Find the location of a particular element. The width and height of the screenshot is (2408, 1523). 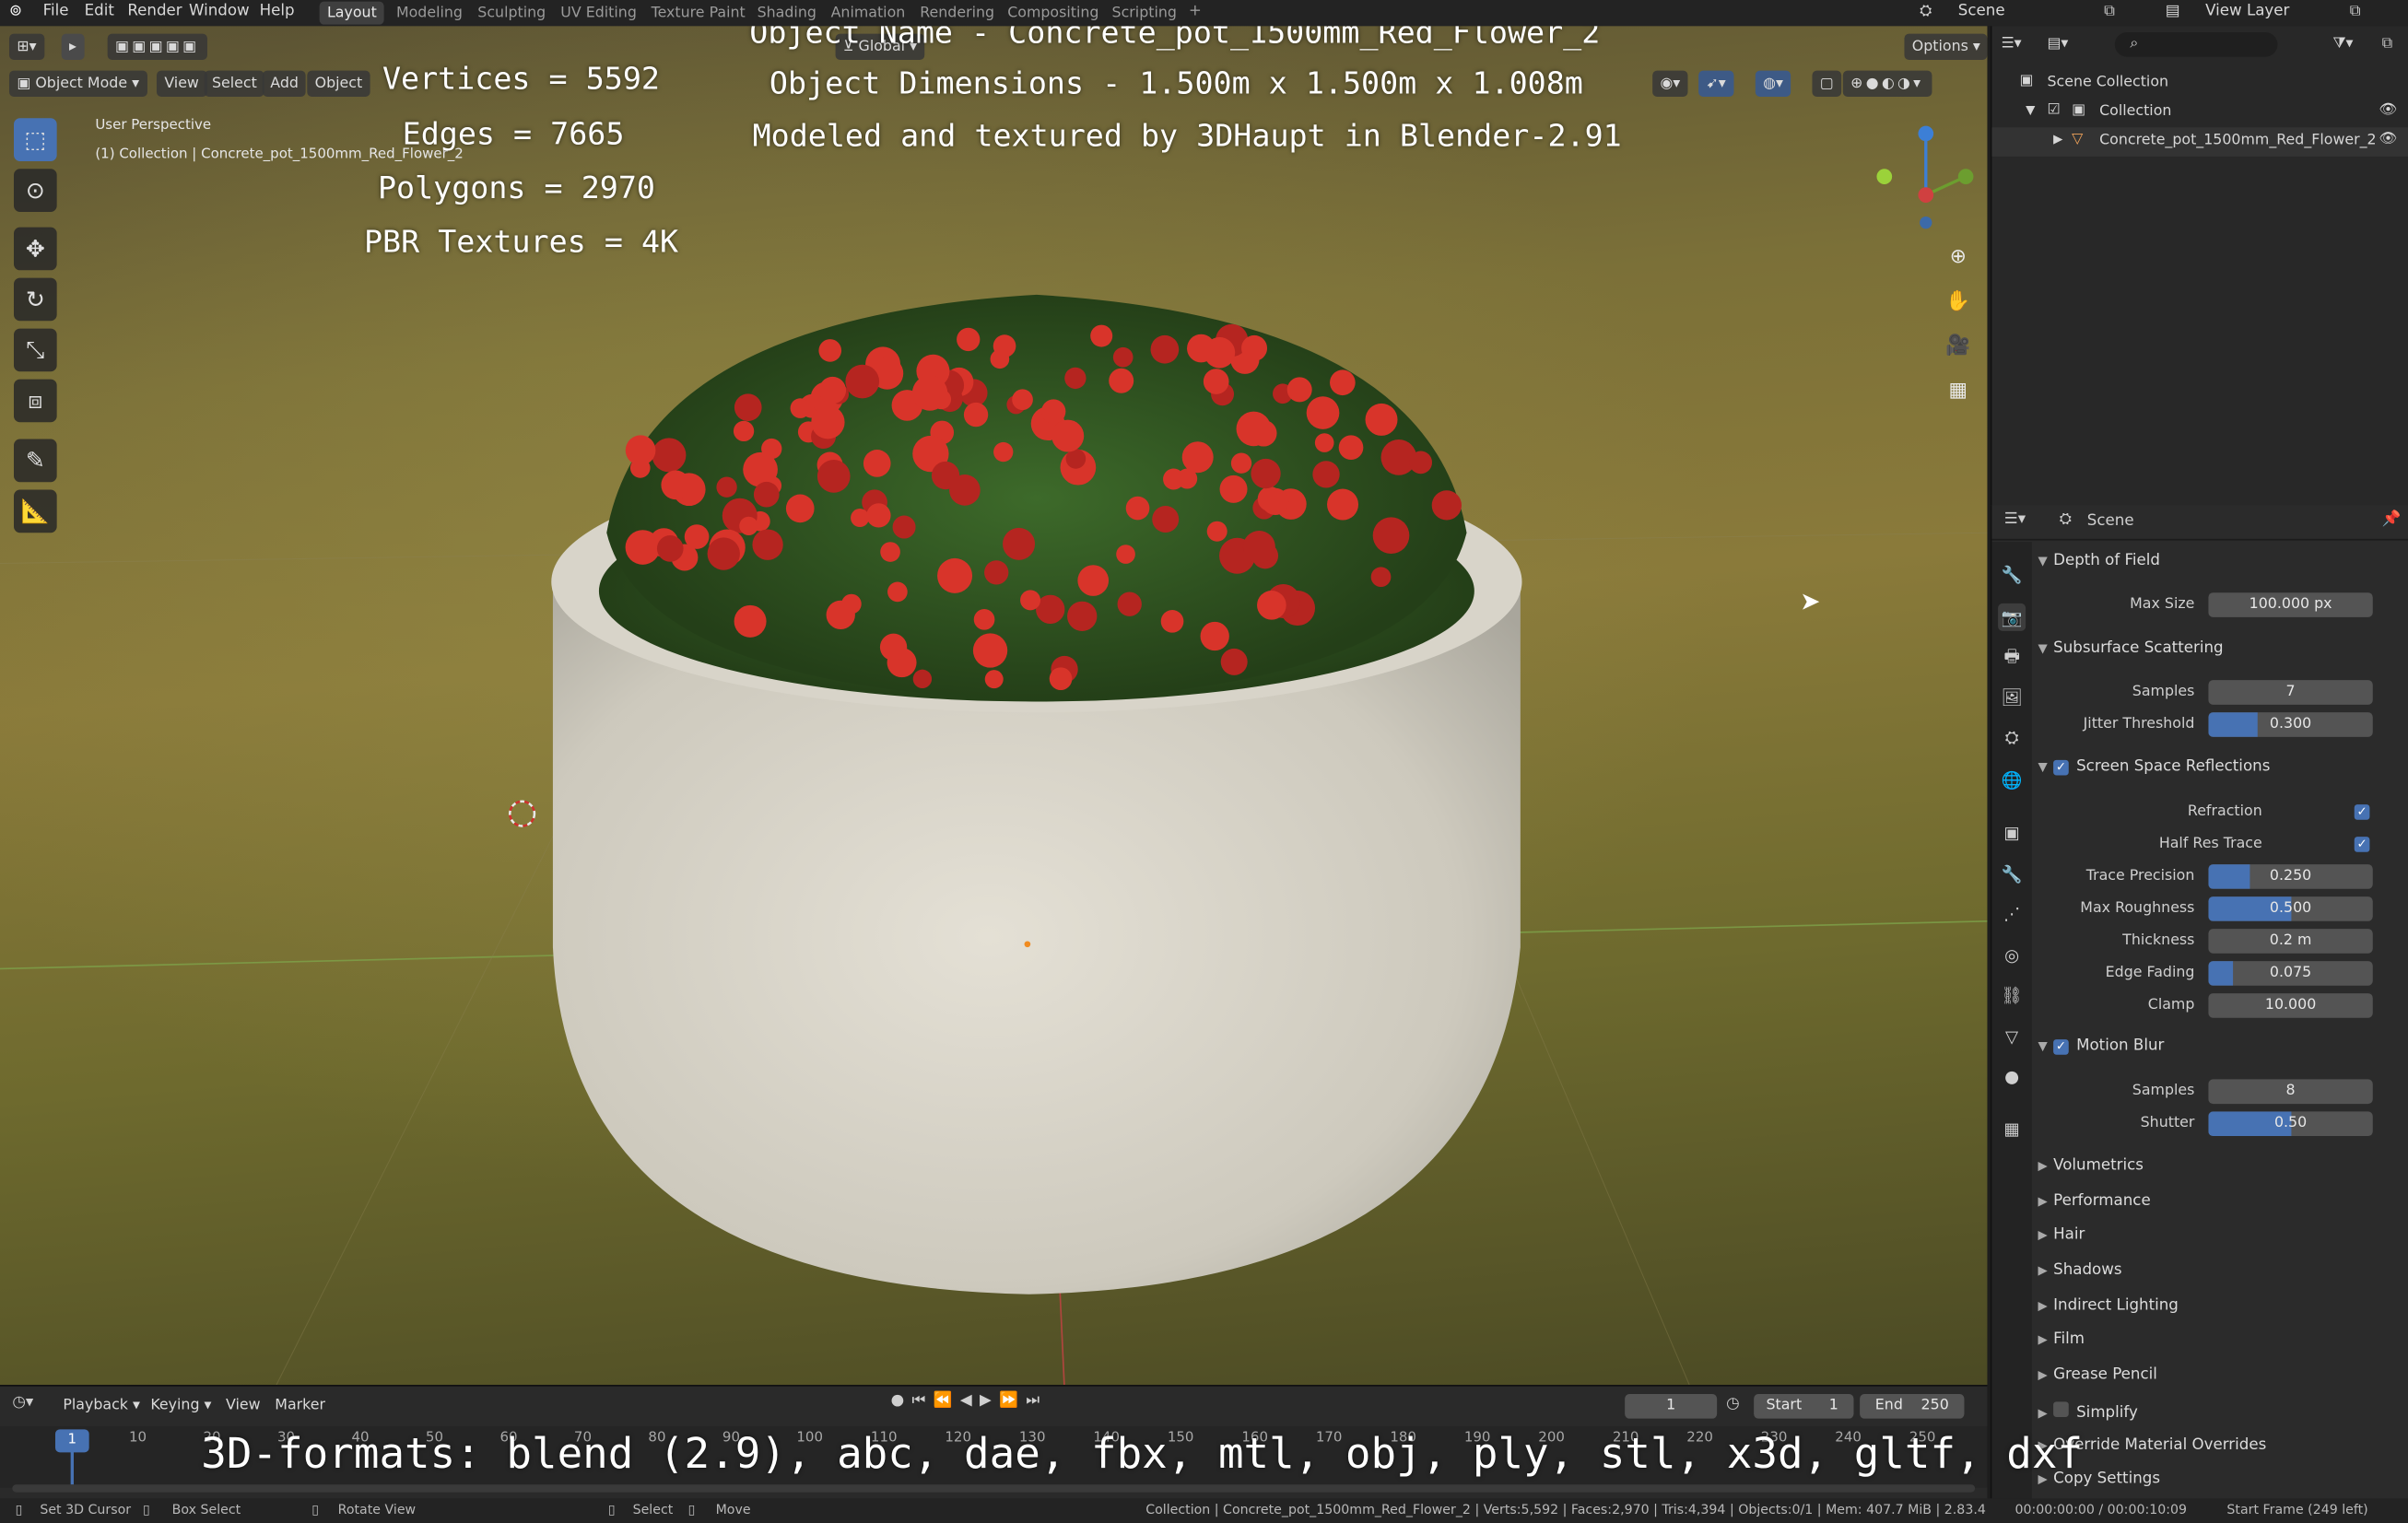

menu-edit: Edit is located at coordinates (99, 11).